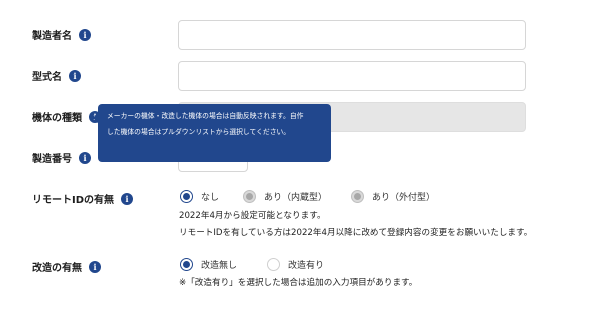 This screenshot has height=312, width=600. What do you see at coordinates (274, 264) in the screenshot?
I see `radio-unchecked-icon` at bounding box center [274, 264].